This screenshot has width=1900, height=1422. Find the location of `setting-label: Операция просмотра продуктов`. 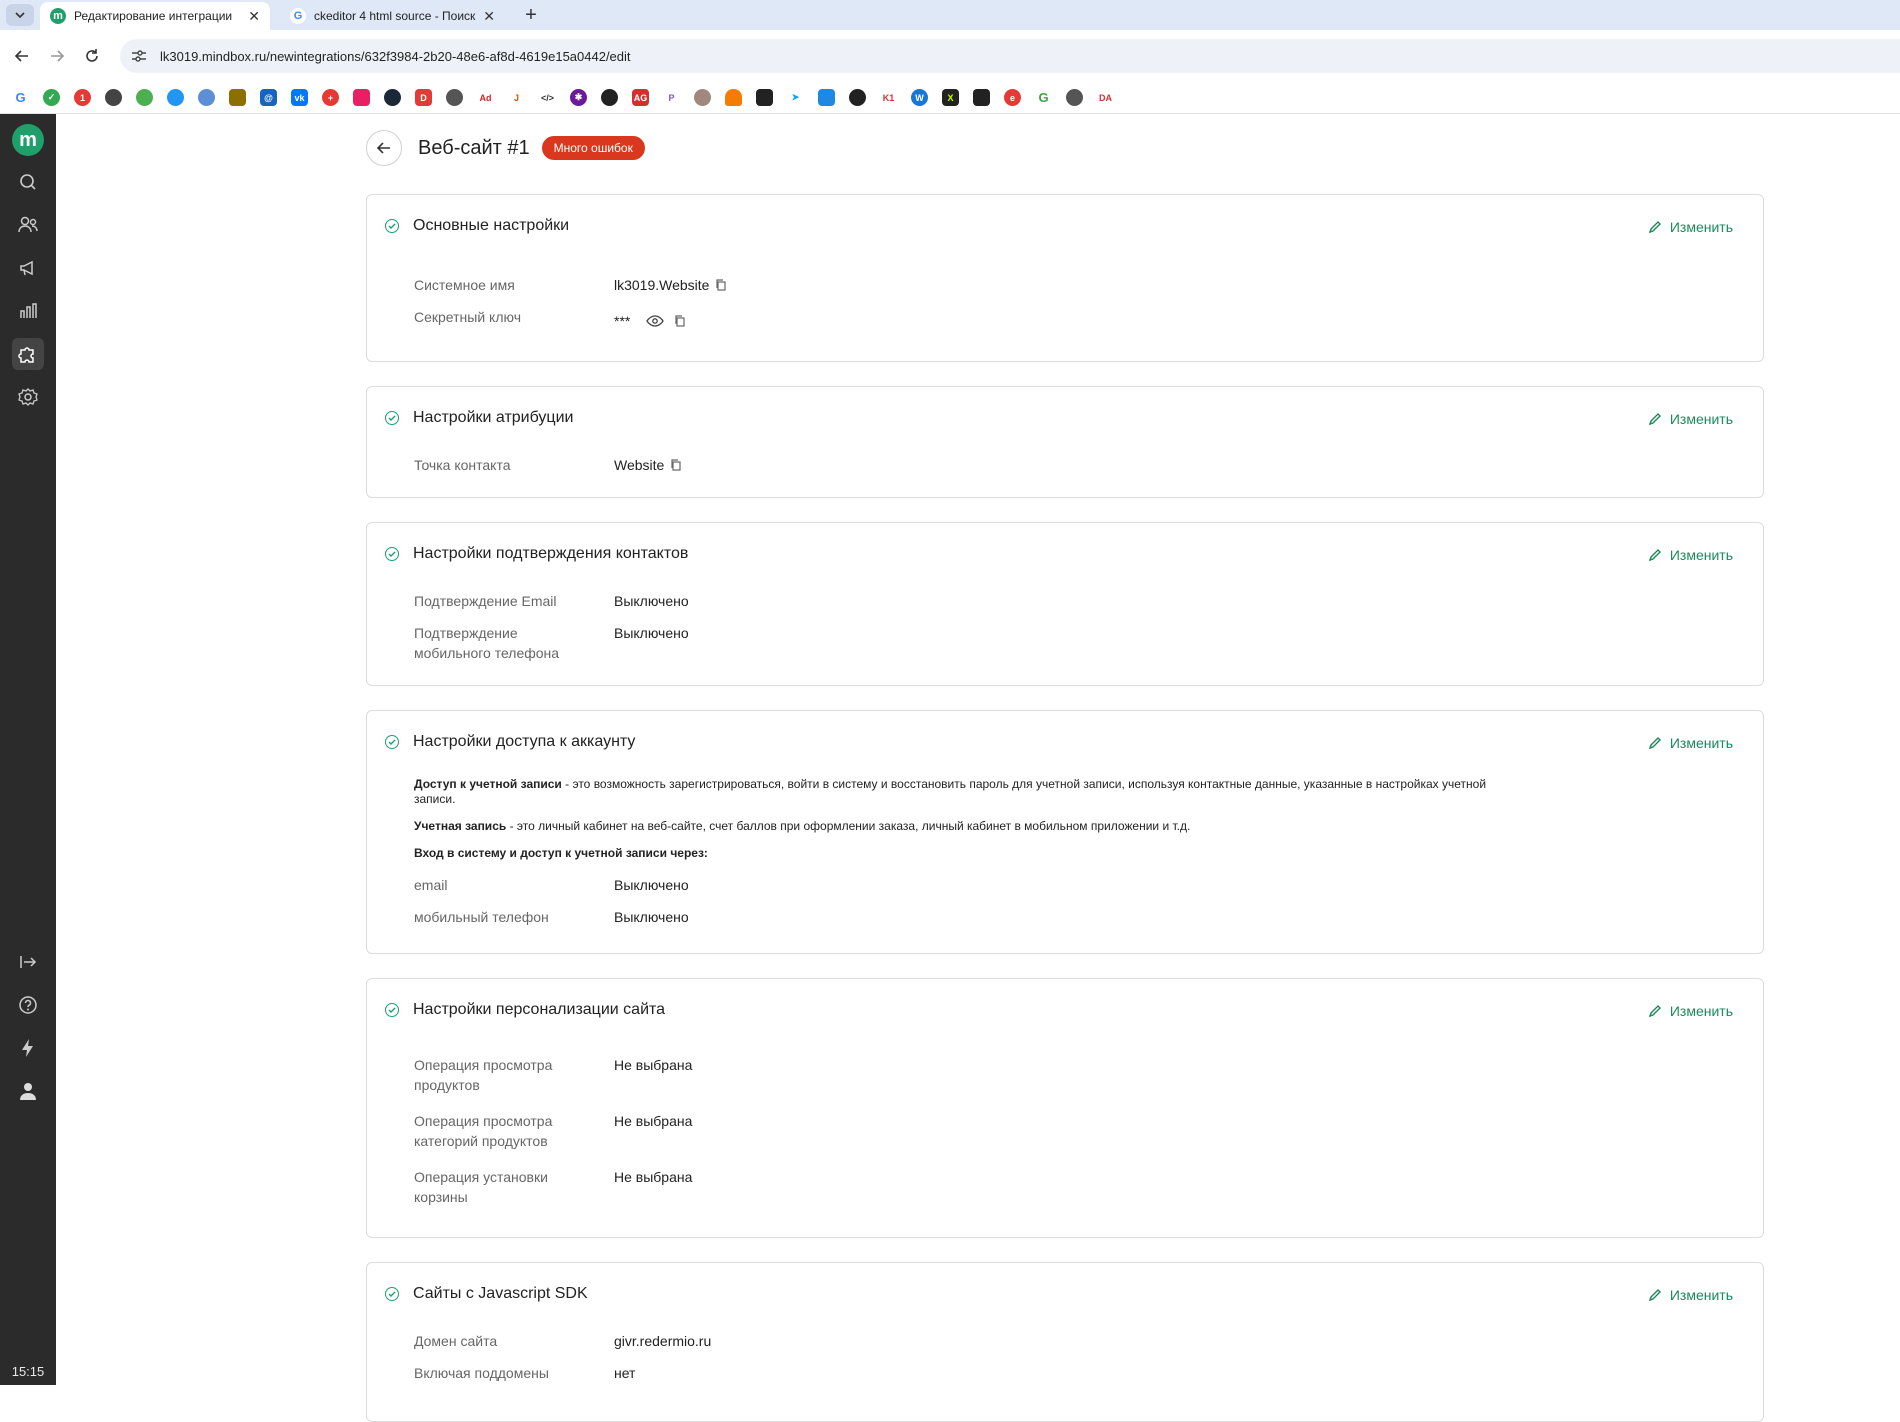

setting-label: Операция просмотра продуктов is located at coordinates (483, 1075).